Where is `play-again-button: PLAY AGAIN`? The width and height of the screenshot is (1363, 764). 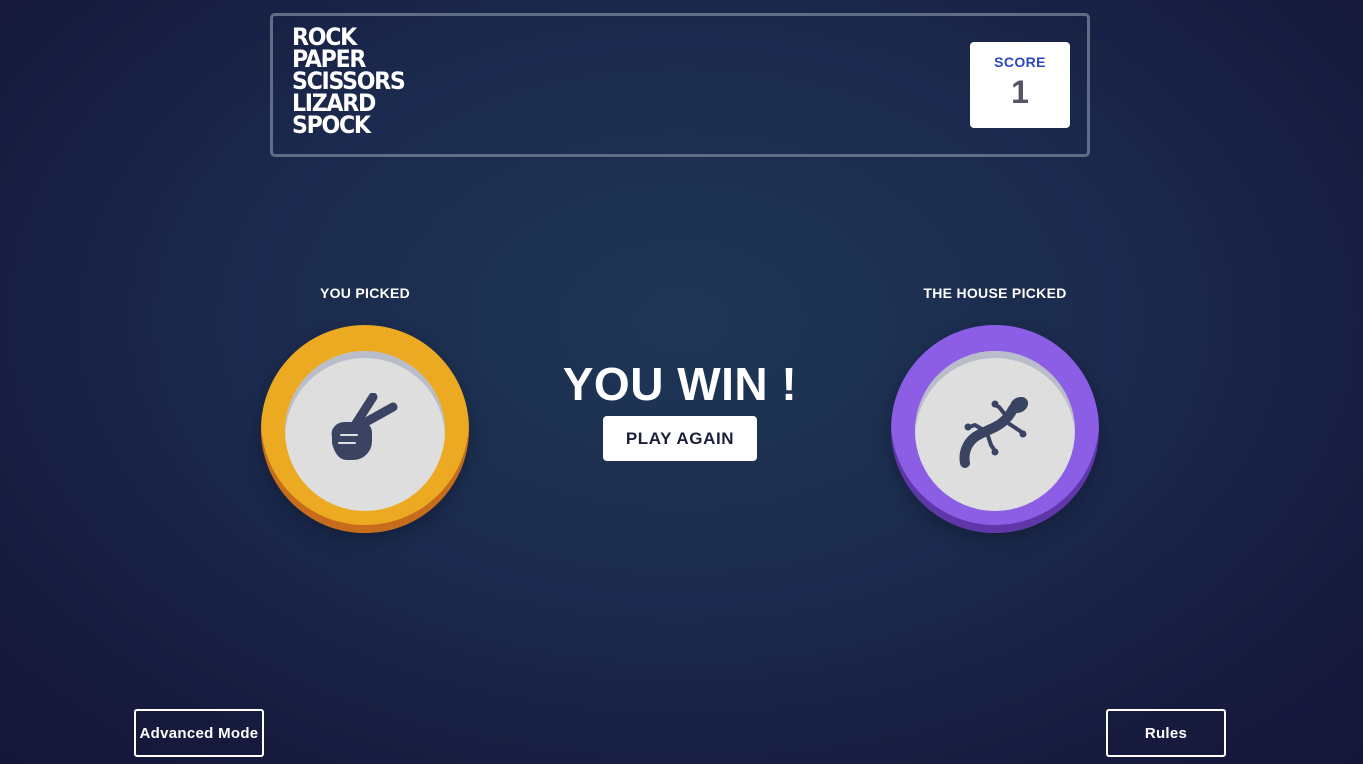
play-again-button: PLAY AGAIN is located at coordinates (680, 438).